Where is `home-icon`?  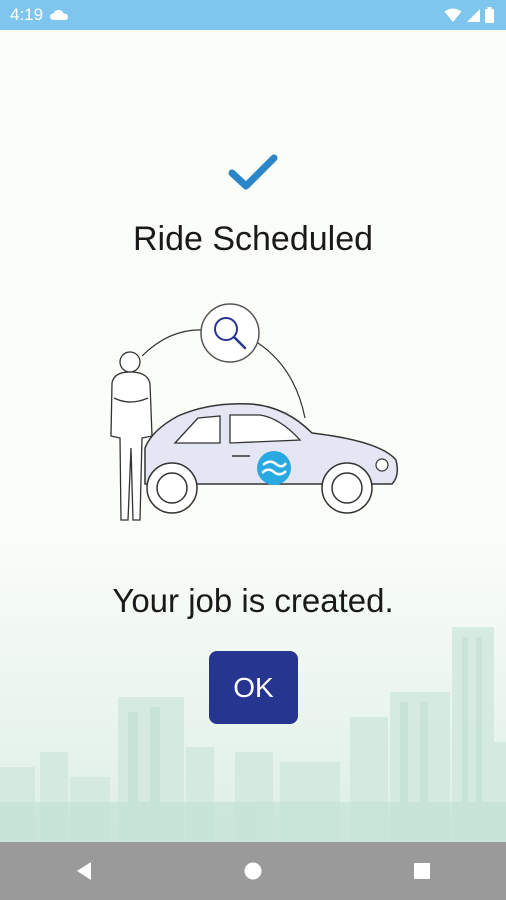 home-icon is located at coordinates (253, 871).